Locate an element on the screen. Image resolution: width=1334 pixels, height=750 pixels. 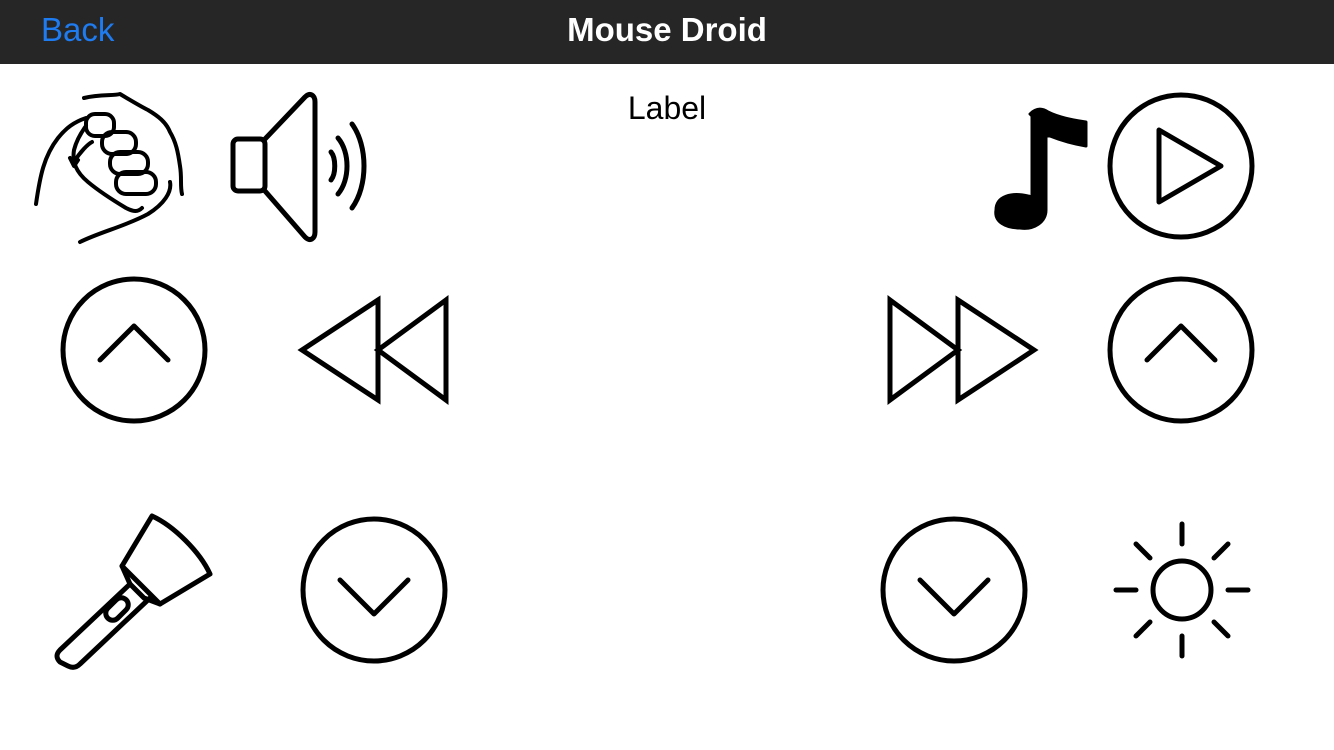
music-note-icon is located at coordinates (1041, 168).